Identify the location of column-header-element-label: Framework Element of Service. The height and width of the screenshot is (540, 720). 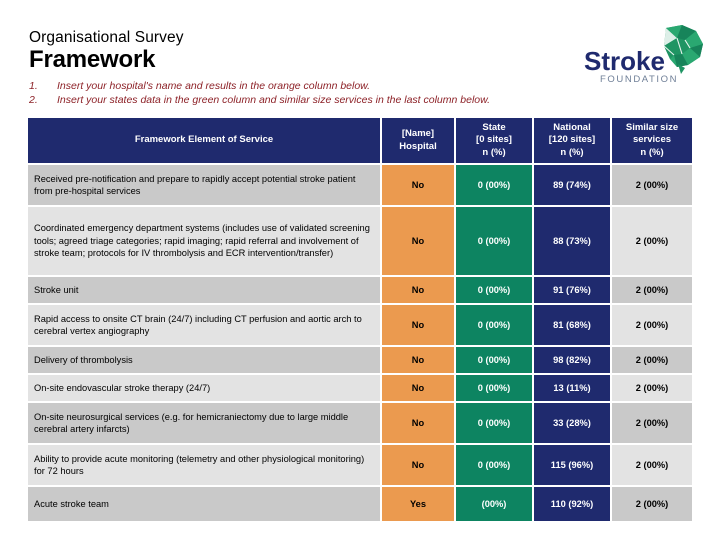
(204, 140).